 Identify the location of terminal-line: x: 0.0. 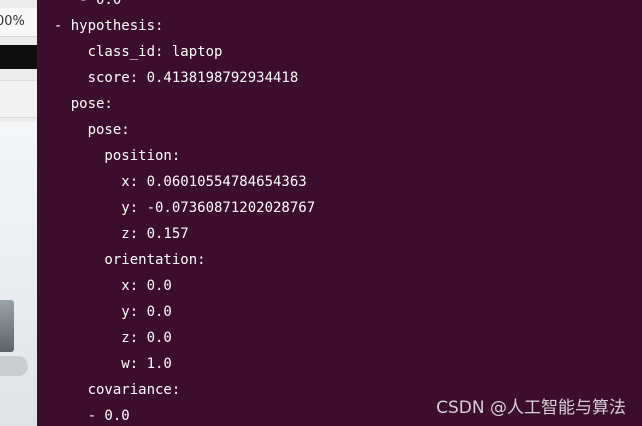
(104, 286).